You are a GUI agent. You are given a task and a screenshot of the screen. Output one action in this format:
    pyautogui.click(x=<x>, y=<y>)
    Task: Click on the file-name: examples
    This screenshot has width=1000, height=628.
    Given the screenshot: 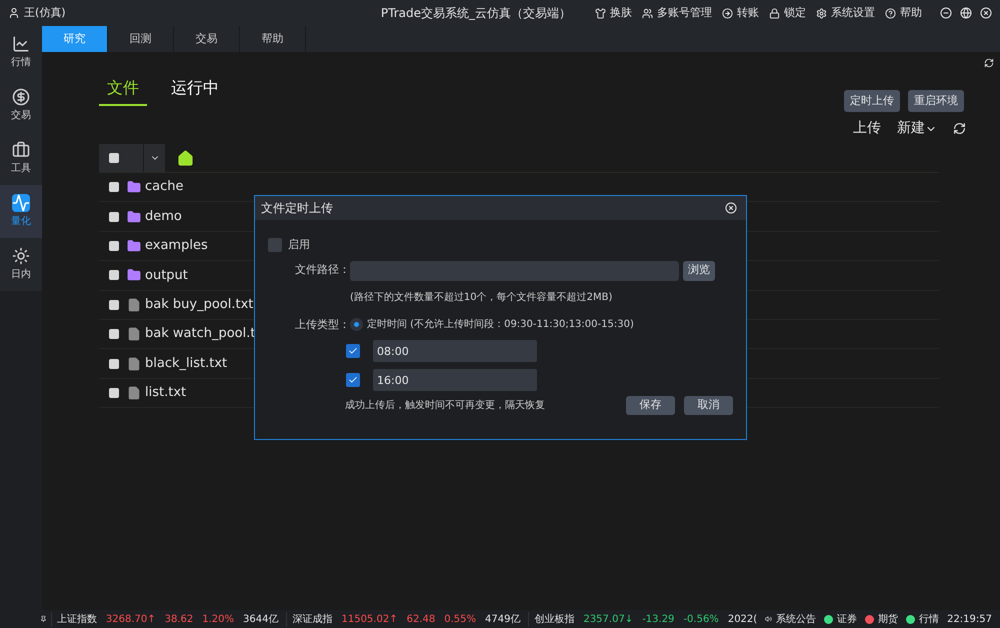 What is the action you would take?
    pyautogui.click(x=176, y=246)
    